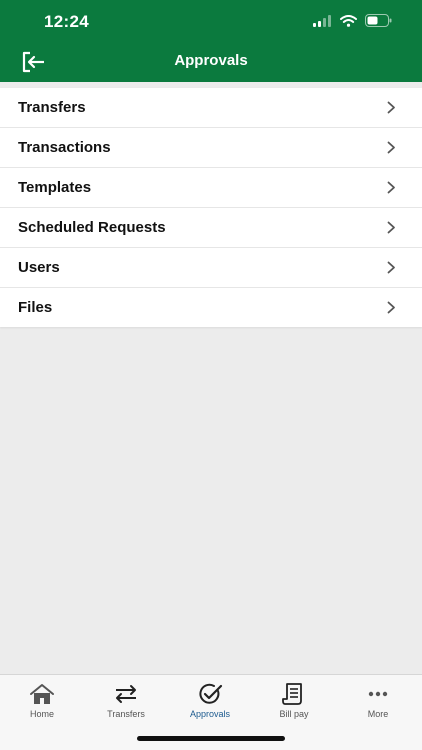 The image size is (422, 750). I want to click on header: 12:24 Approvals, so click(211, 41).